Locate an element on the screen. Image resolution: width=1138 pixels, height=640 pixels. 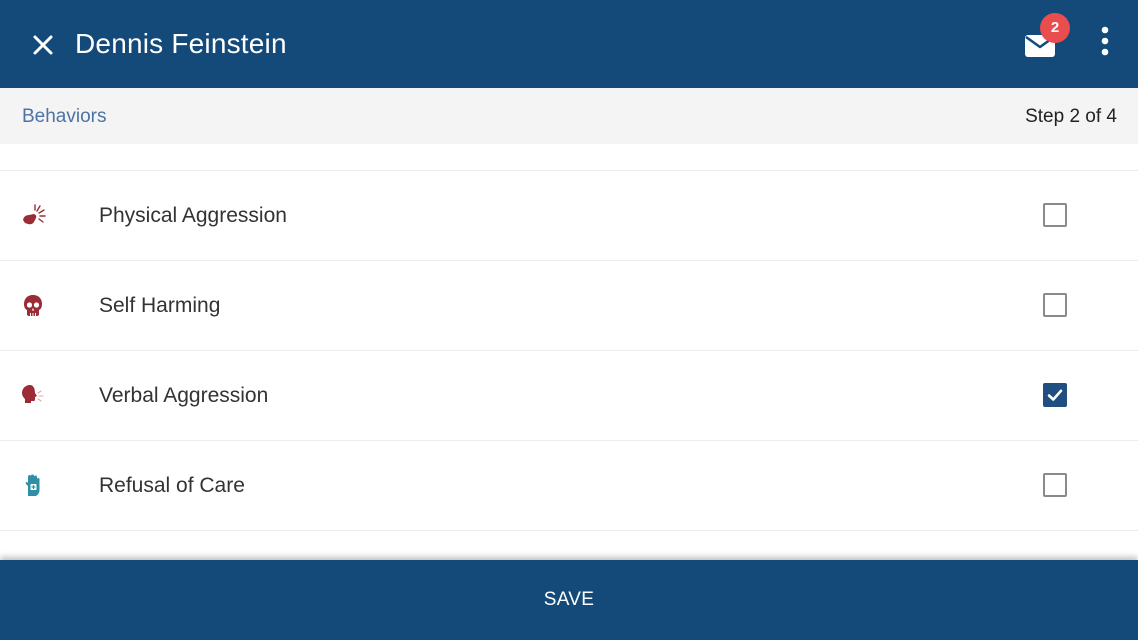
behavior-item-self-harming: Self Harming is located at coordinates (569, 306).